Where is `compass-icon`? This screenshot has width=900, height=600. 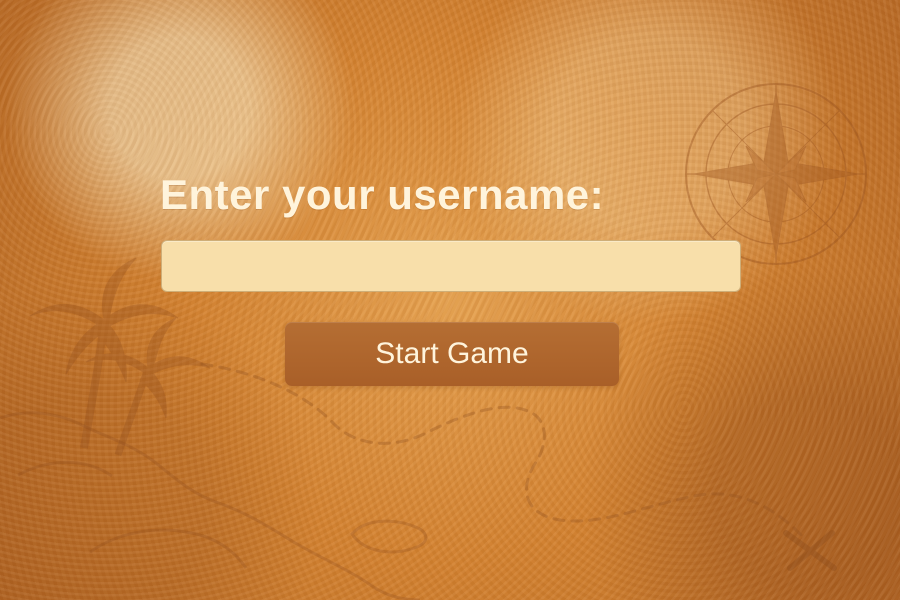
compass-icon is located at coordinates (776, 174).